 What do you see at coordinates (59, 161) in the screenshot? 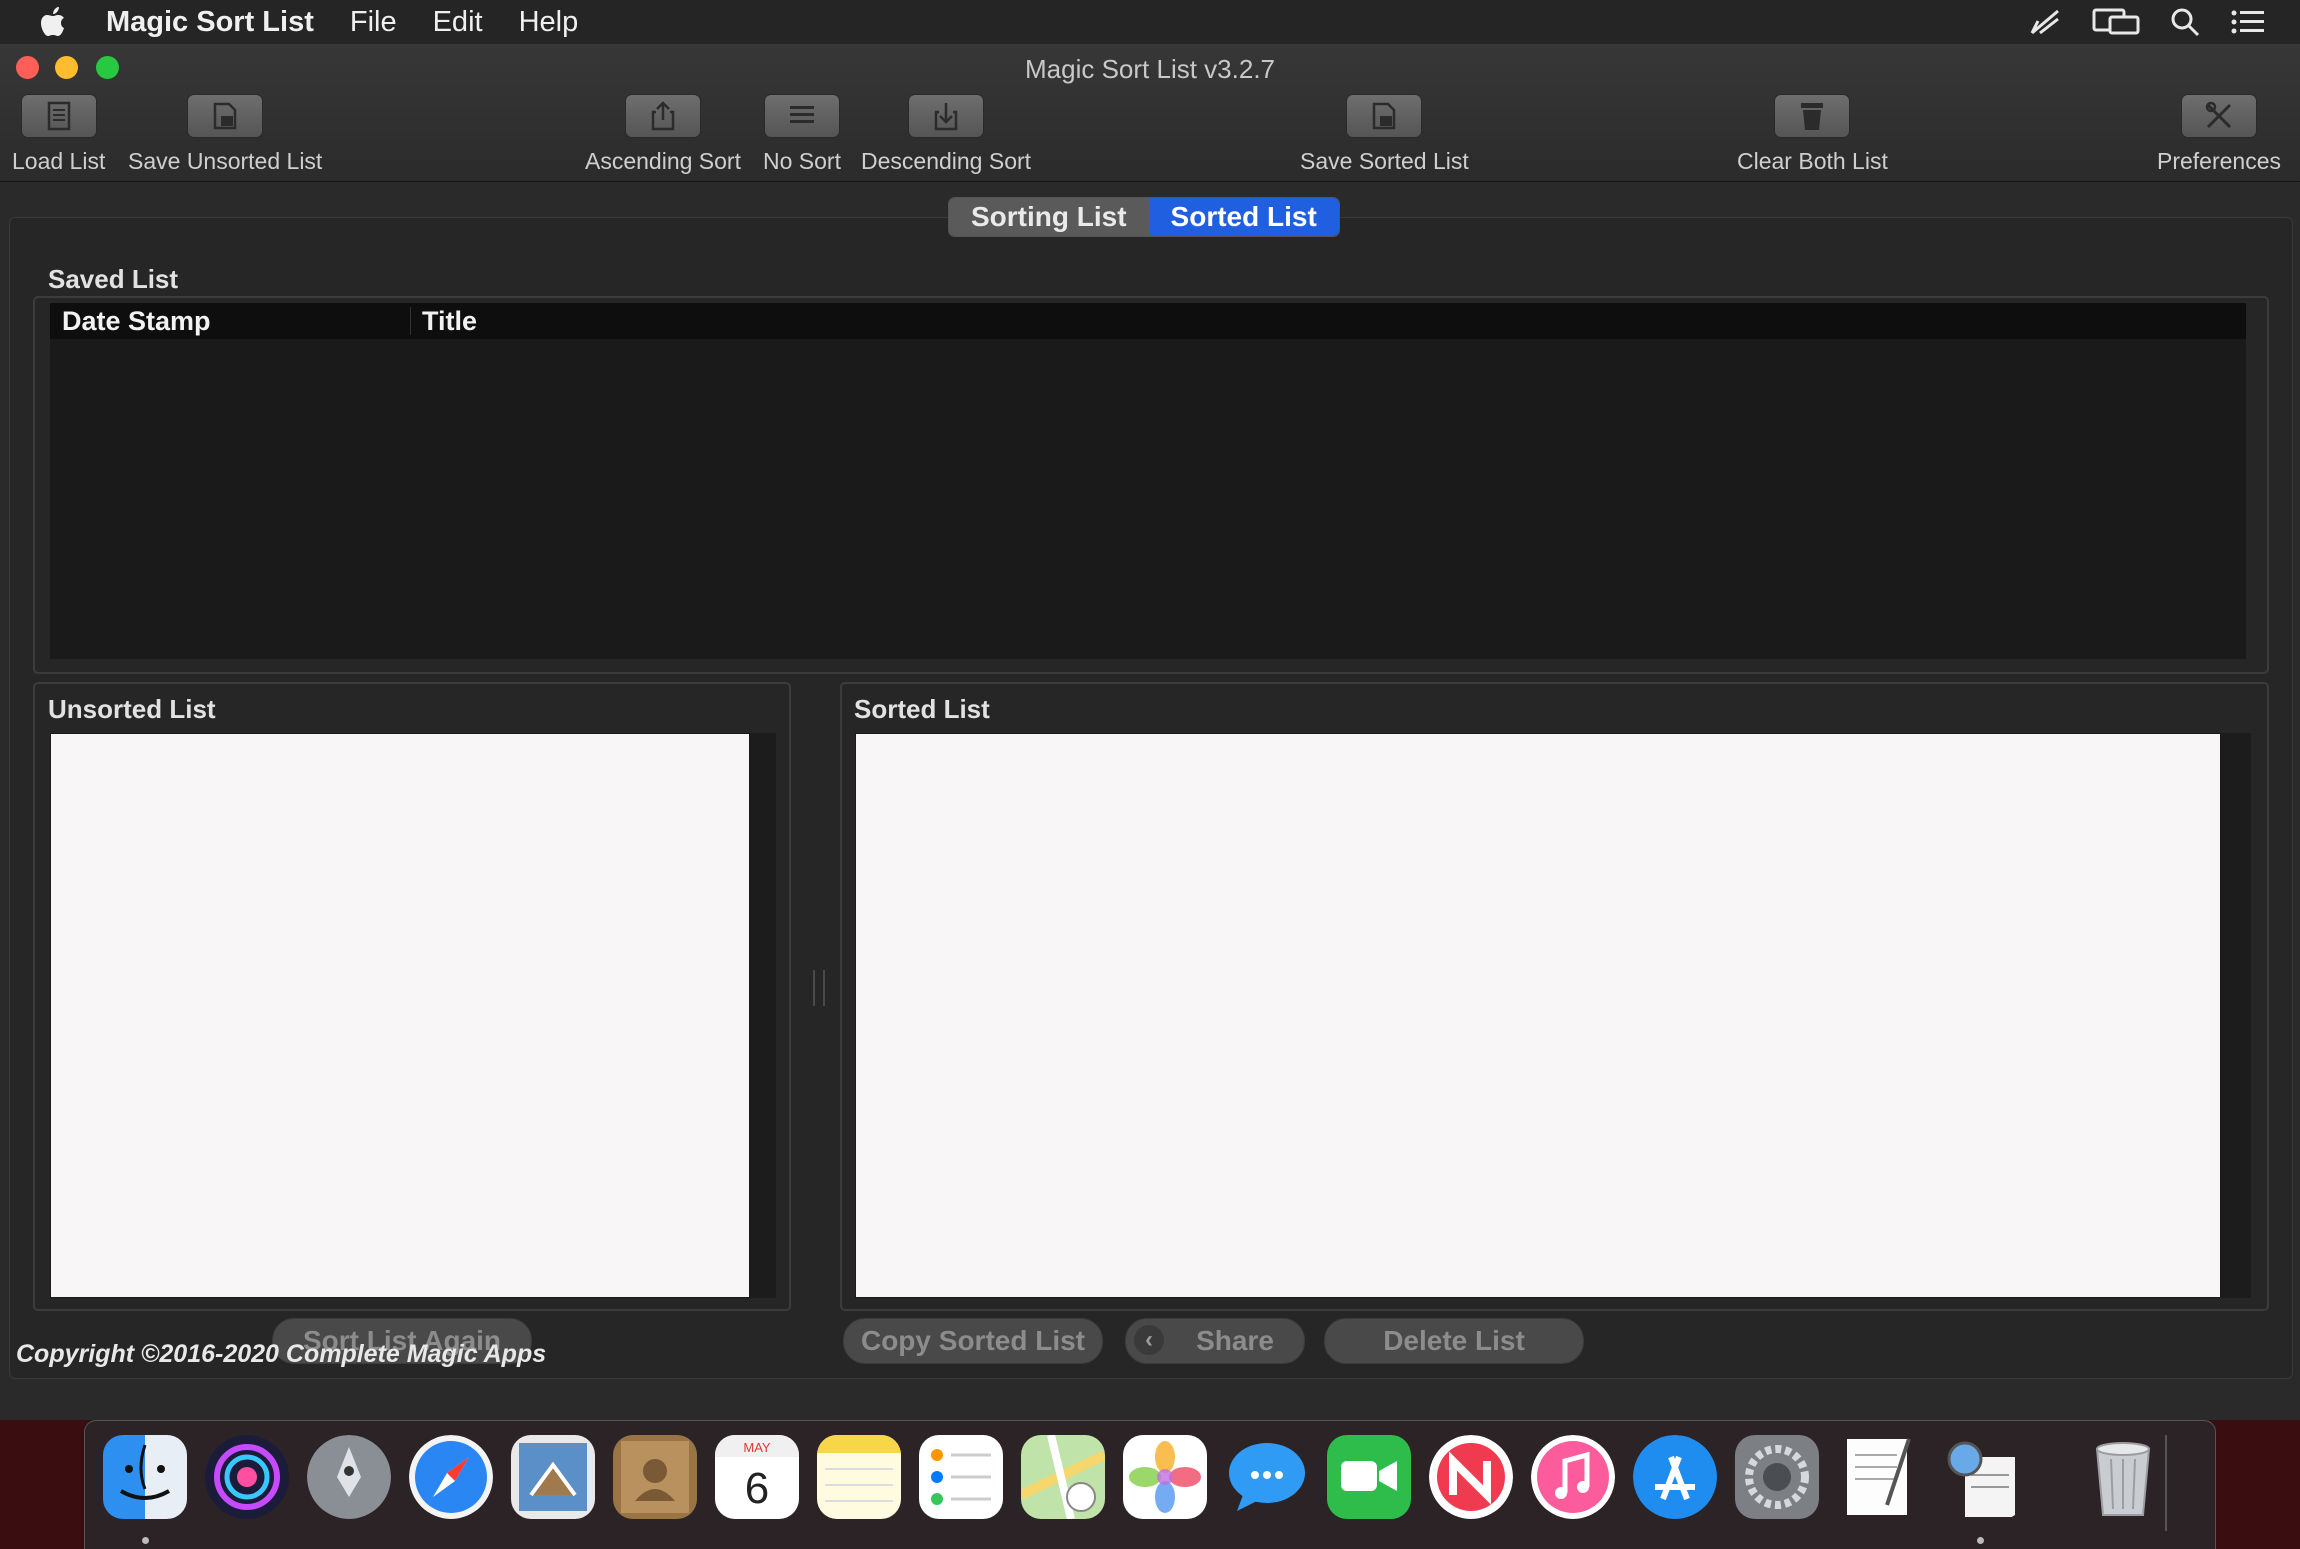
I see `load-list-label: Load List` at bounding box center [59, 161].